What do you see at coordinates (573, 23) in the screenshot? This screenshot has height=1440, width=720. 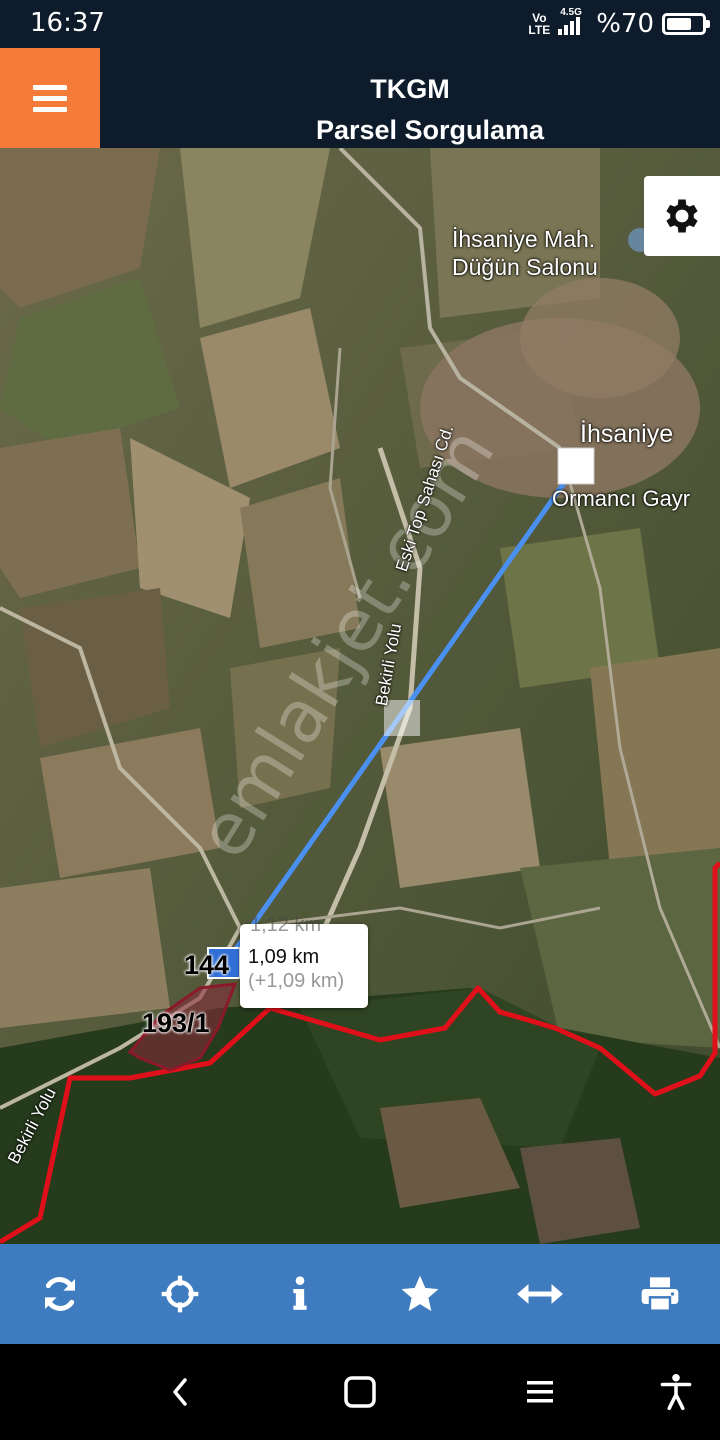 I see `signal-icon: 4.5G` at bounding box center [573, 23].